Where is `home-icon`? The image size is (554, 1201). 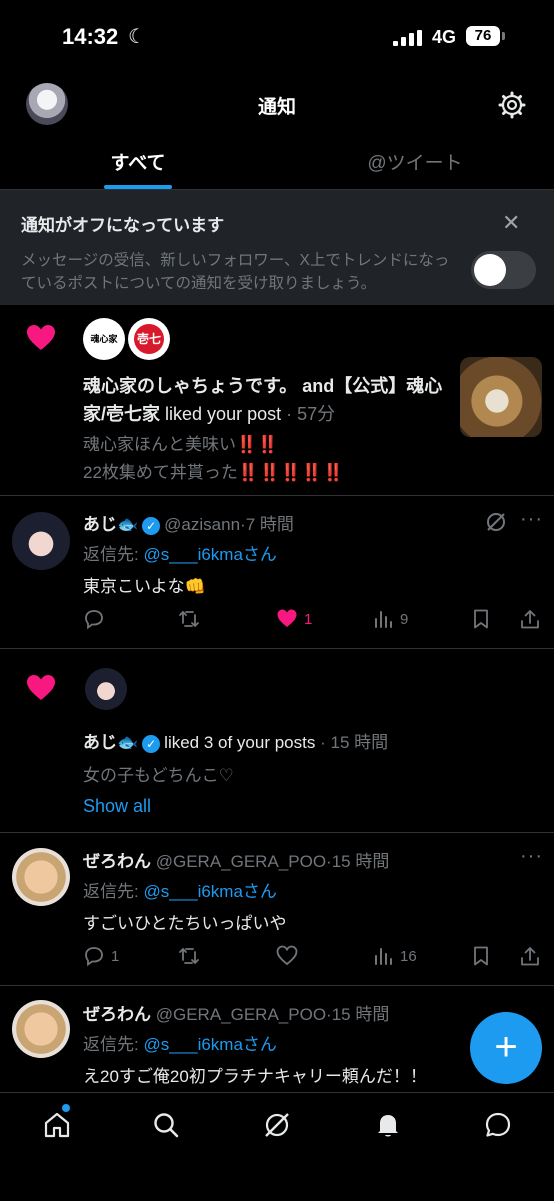
home-icon is located at coordinates (57, 1125).